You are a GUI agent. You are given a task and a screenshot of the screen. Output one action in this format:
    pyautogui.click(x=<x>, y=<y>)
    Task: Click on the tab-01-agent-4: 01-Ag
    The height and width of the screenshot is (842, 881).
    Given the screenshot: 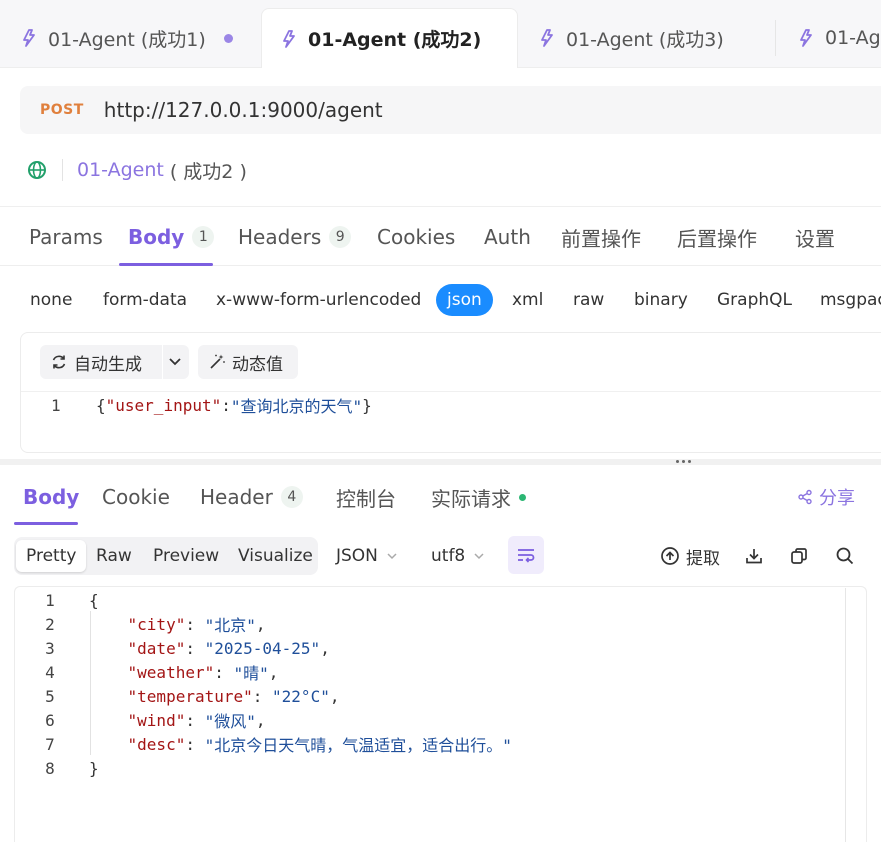 What is the action you would take?
    pyautogui.click(x=838, y=38)
    